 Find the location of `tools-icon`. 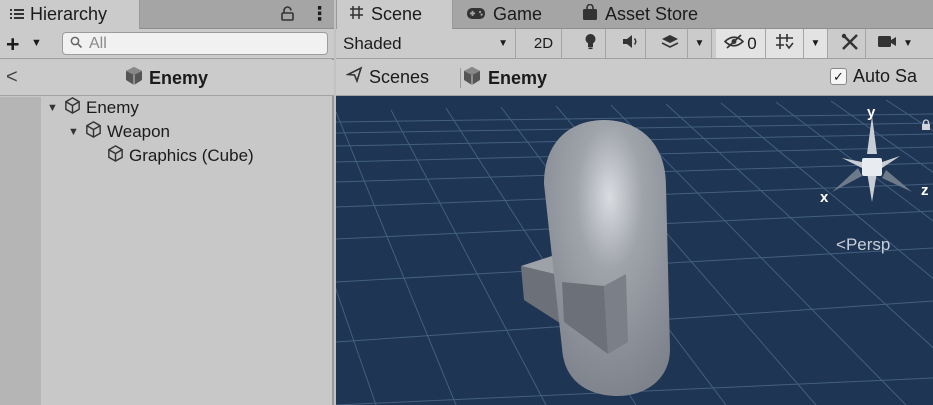

tools-icon is located at coordinates (850, 44).